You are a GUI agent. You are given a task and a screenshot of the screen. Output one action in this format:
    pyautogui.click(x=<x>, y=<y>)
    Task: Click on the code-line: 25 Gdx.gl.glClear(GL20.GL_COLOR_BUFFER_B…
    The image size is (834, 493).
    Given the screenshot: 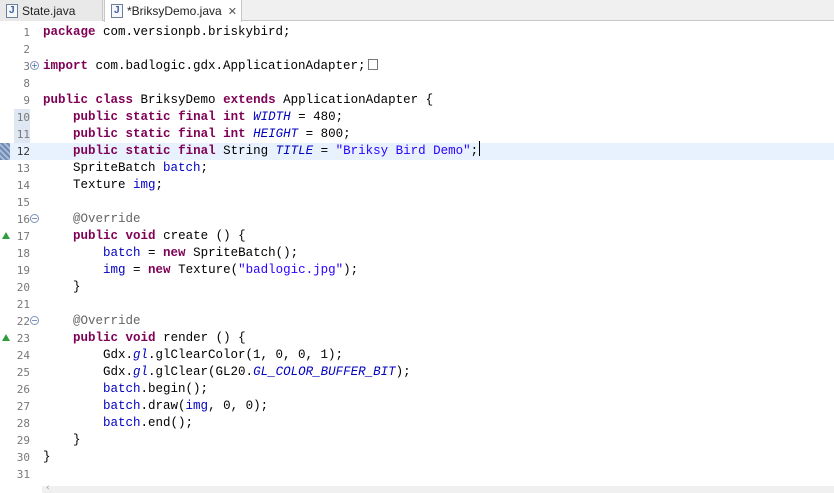 What is the action you would take?
    pyautogui.click(x=417, y=372)
    